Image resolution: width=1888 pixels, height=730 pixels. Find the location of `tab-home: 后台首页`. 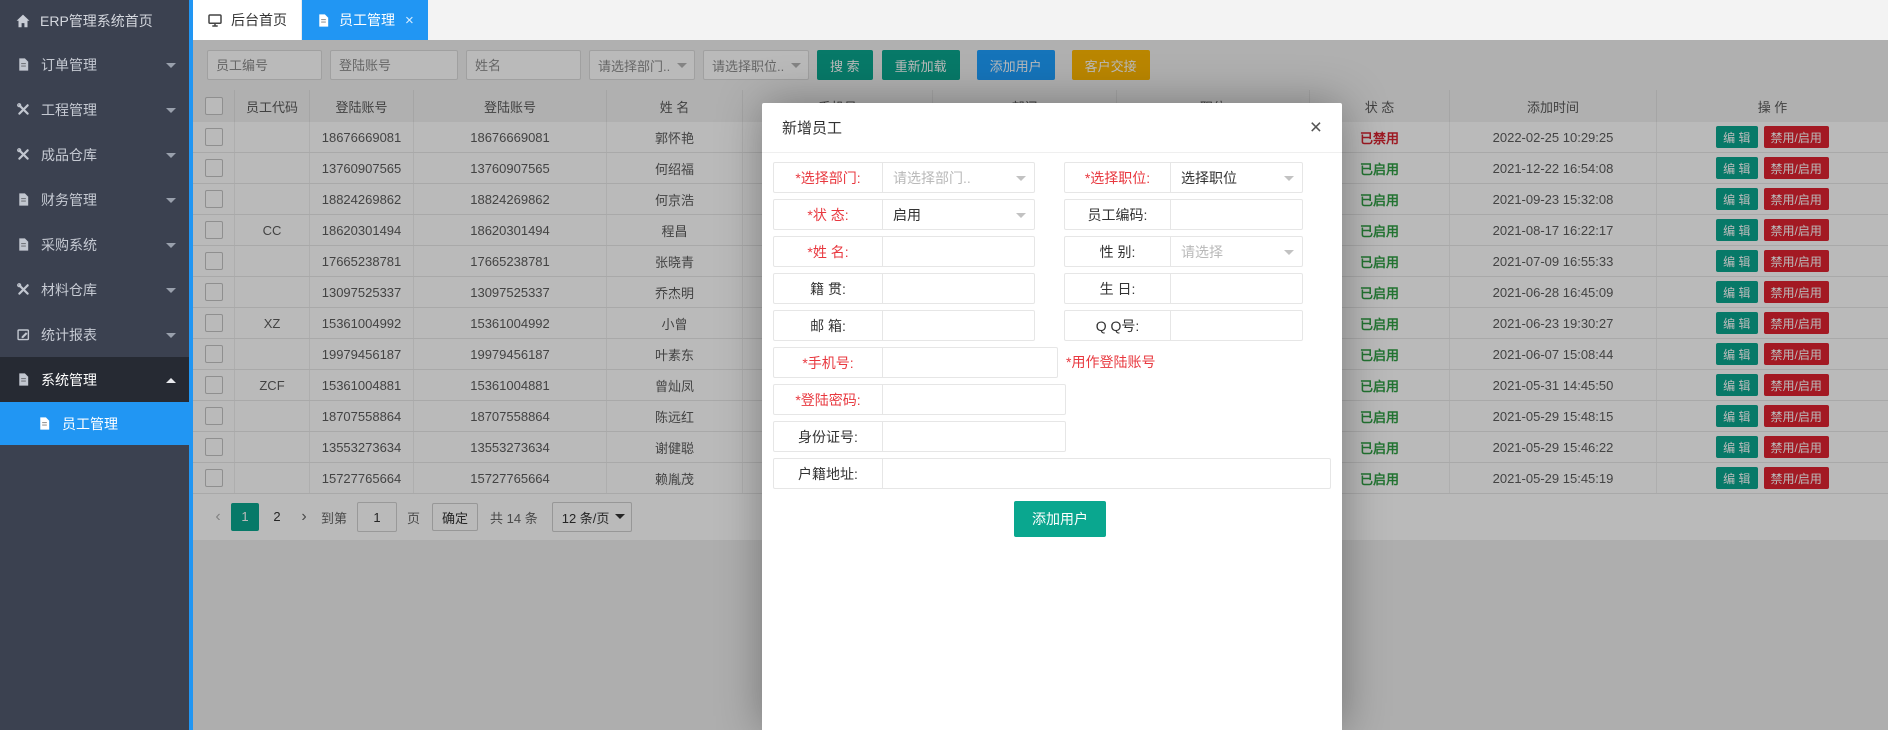

tab-home: 后台首页 is located at coordinates (247, 20).